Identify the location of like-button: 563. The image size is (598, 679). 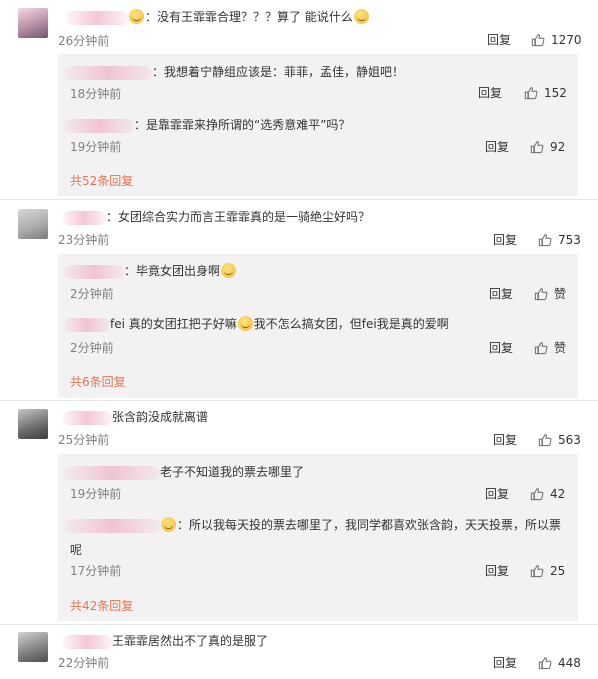
(559, 440).